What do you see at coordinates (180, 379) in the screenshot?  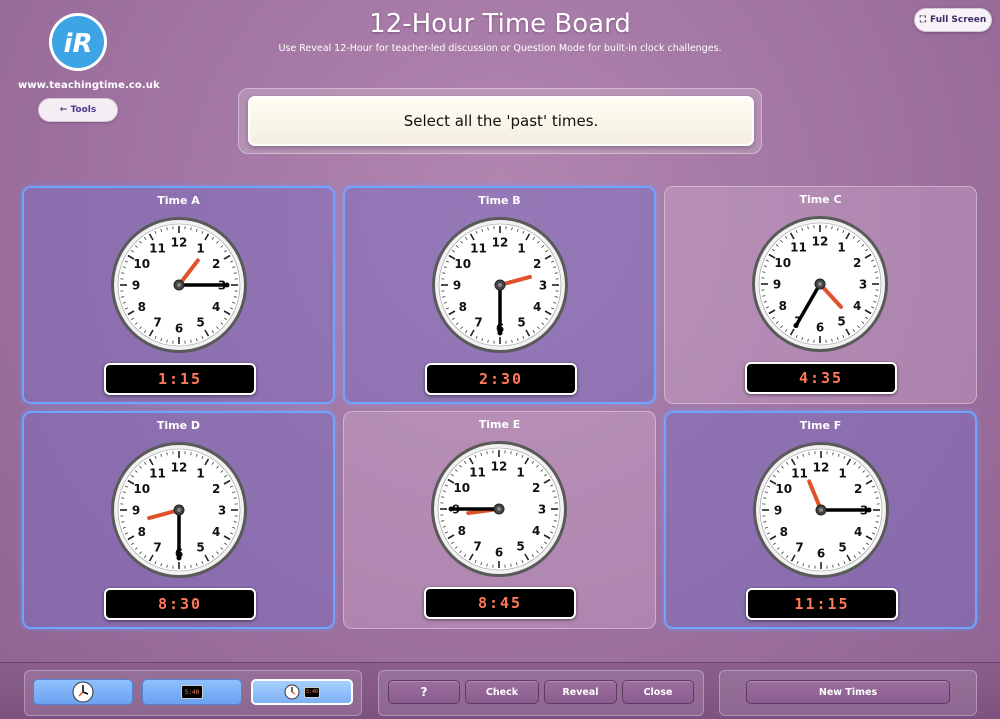 I see `digital-time-display: 1:15` at bounding box center [180, 379].